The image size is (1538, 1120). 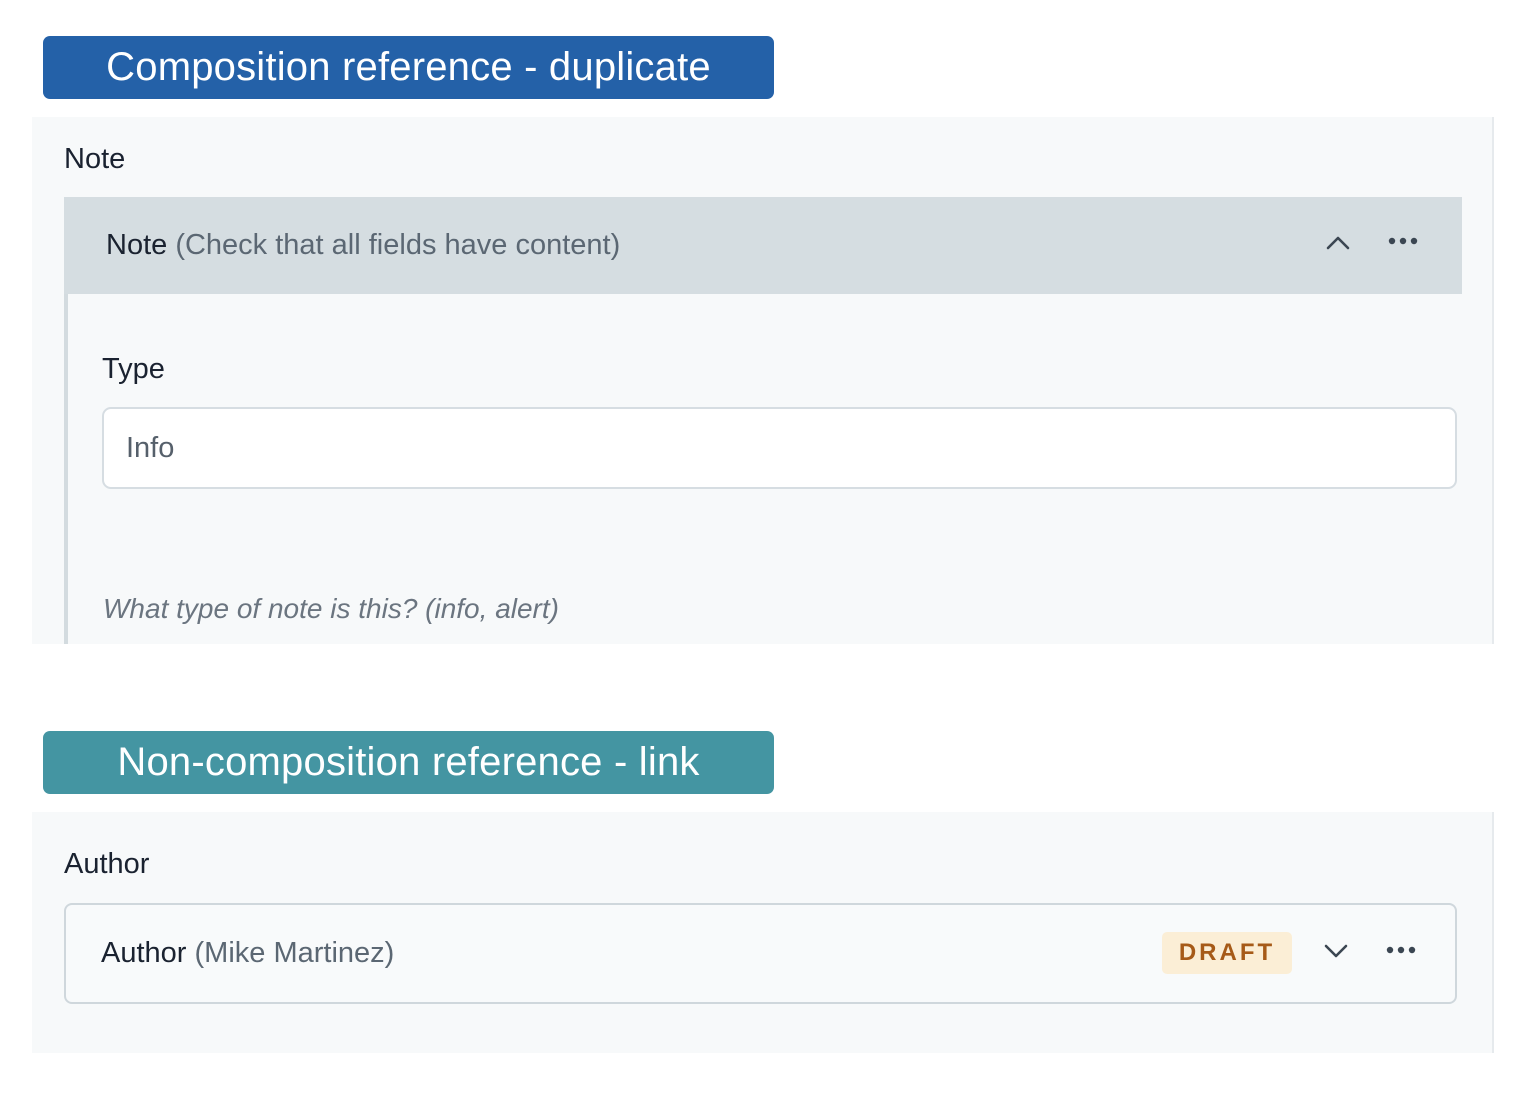 I want to click on author-menu-button, so click(x=1401, y=950).